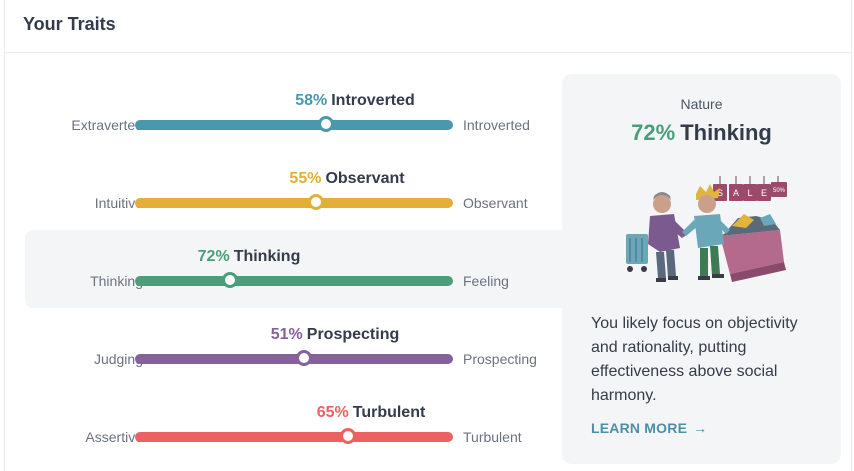 This screenshot has width=854, height=471. I want to click on svg-text: 50%, so click(779, 191).